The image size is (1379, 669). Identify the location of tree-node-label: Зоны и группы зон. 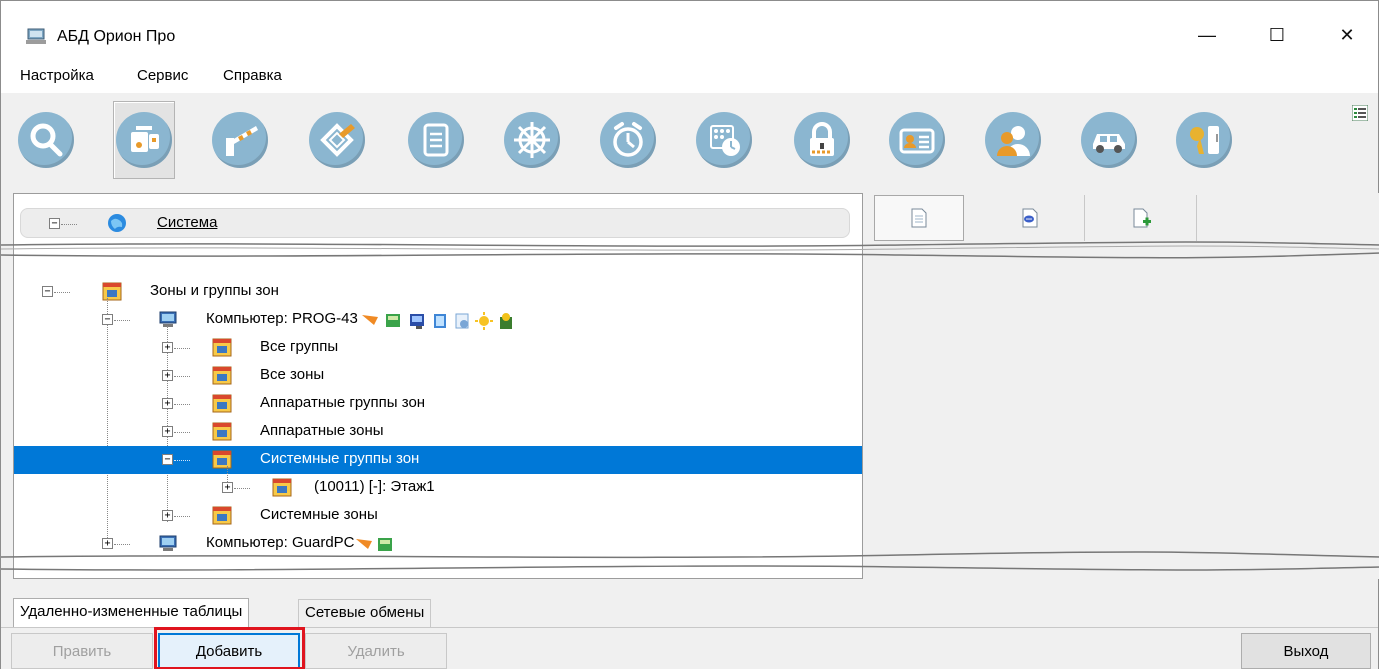
(214, 290).